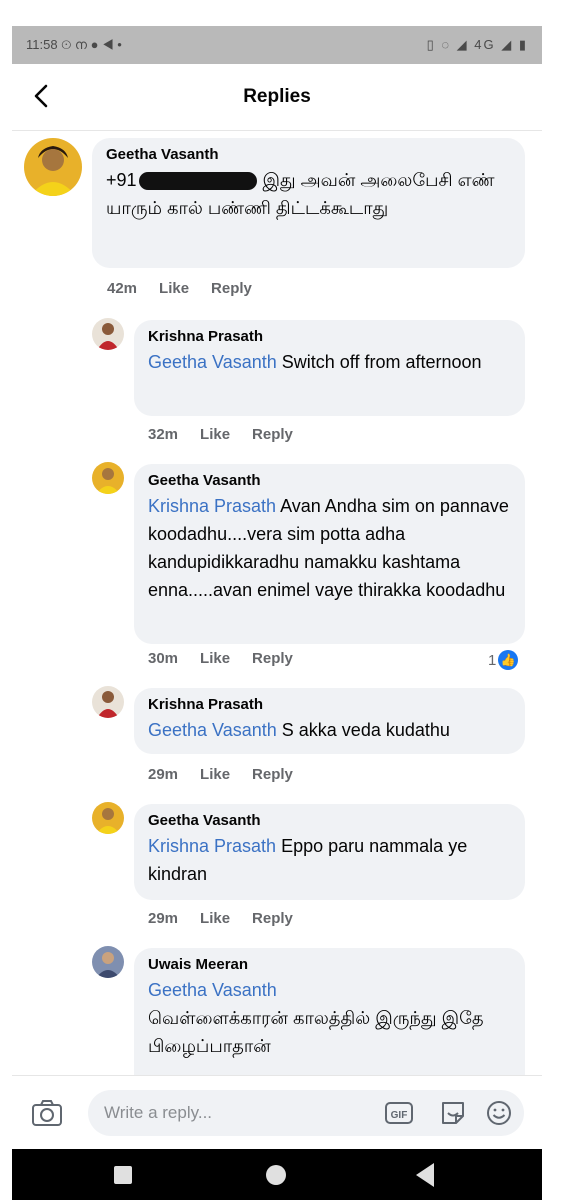 Image resolution: width=580 pixels, height=1200 pixels. I want to click on reply-composer: Write a reply... GIF, so click(277, 1112).